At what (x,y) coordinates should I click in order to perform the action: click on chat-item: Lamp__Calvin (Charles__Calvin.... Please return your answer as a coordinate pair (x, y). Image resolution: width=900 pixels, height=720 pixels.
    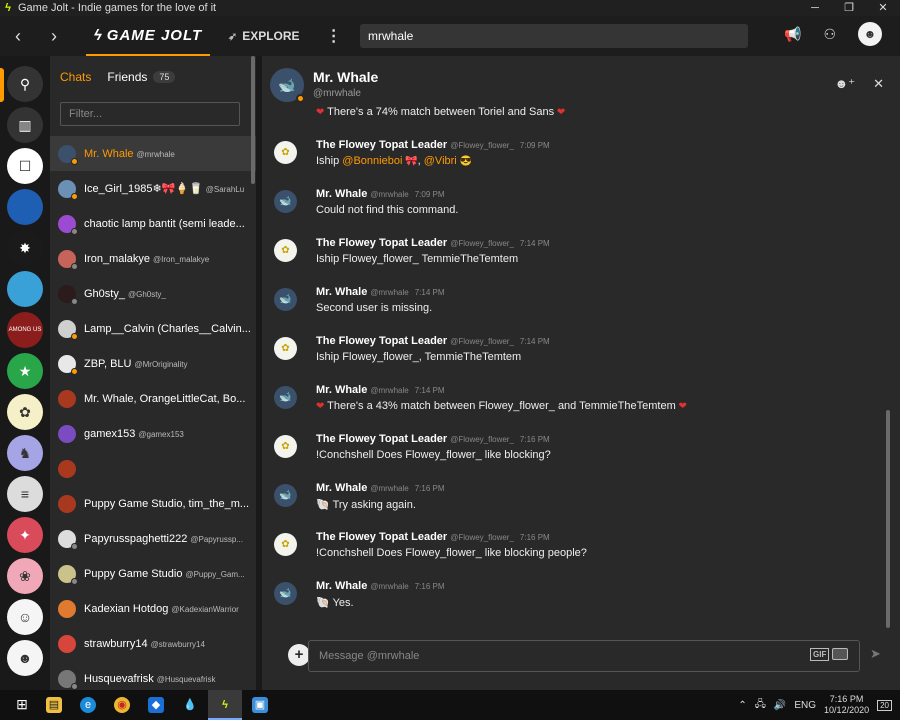
    Looking at the image, I should click on (153, 328).